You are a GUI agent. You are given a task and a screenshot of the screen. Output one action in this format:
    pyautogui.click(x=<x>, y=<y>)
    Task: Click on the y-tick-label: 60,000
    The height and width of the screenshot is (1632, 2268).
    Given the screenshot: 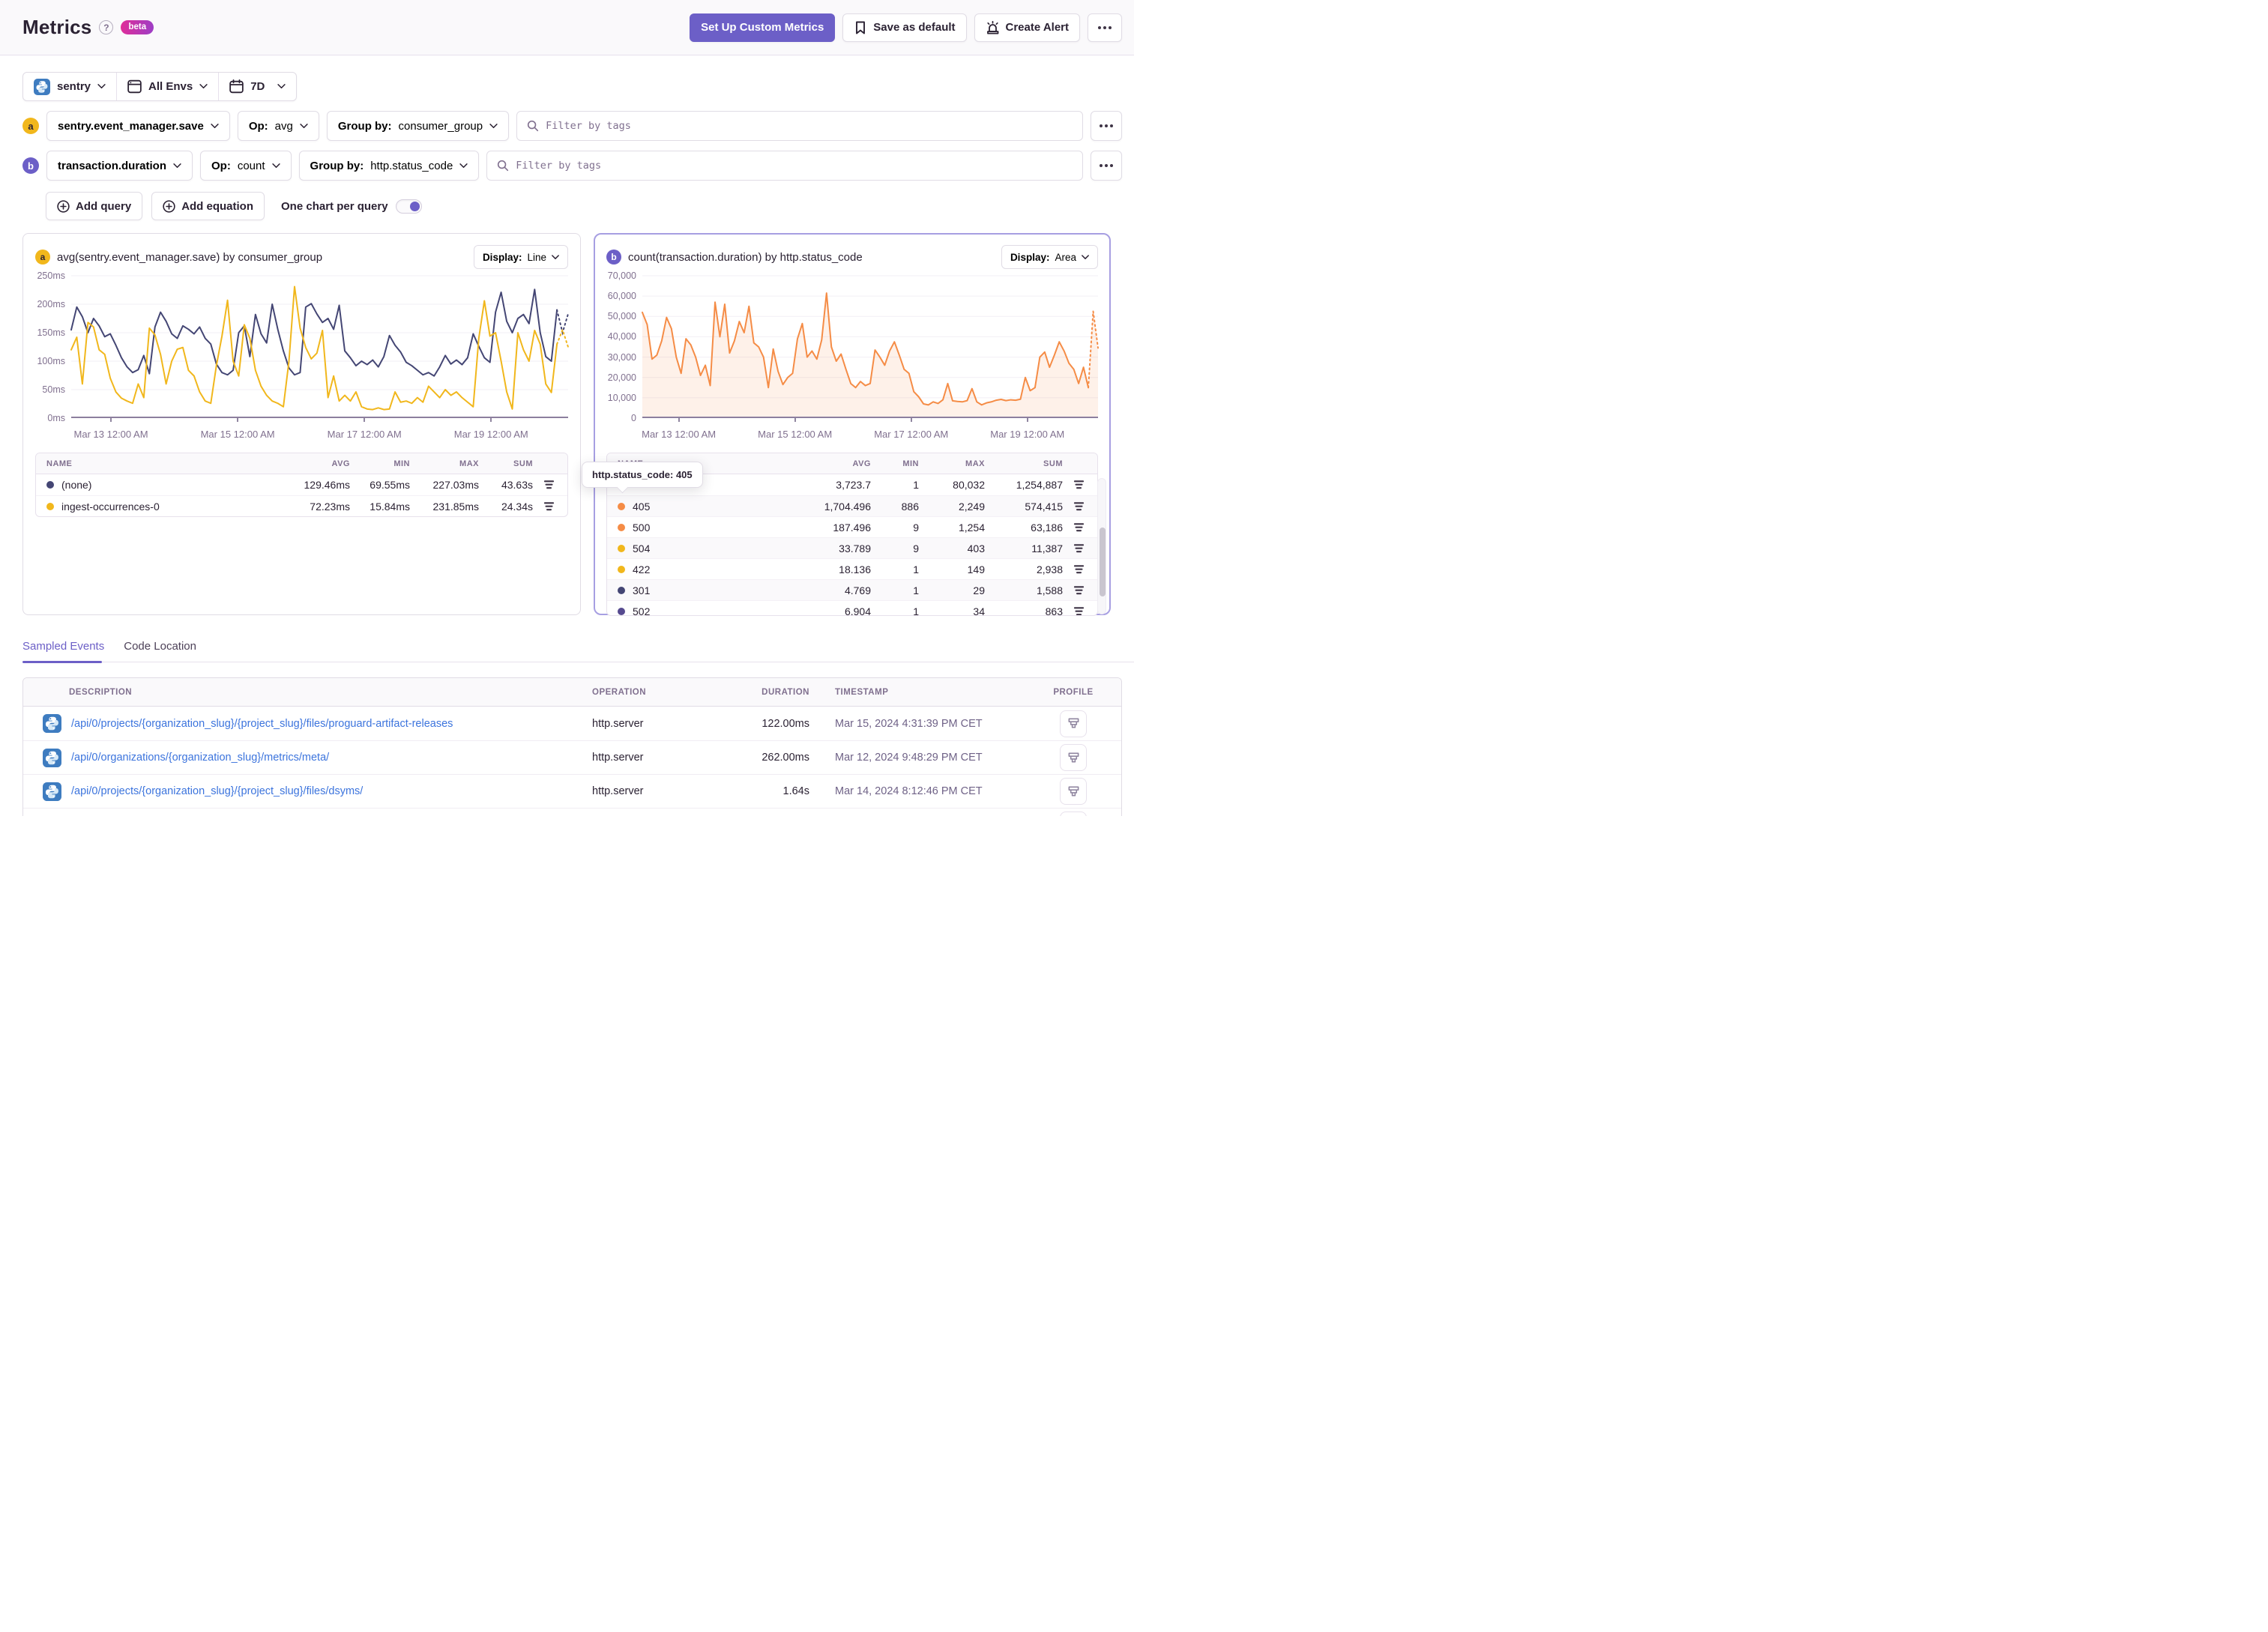 What is the action you would take?
    pyautogui.click(x=621, y=296)
    